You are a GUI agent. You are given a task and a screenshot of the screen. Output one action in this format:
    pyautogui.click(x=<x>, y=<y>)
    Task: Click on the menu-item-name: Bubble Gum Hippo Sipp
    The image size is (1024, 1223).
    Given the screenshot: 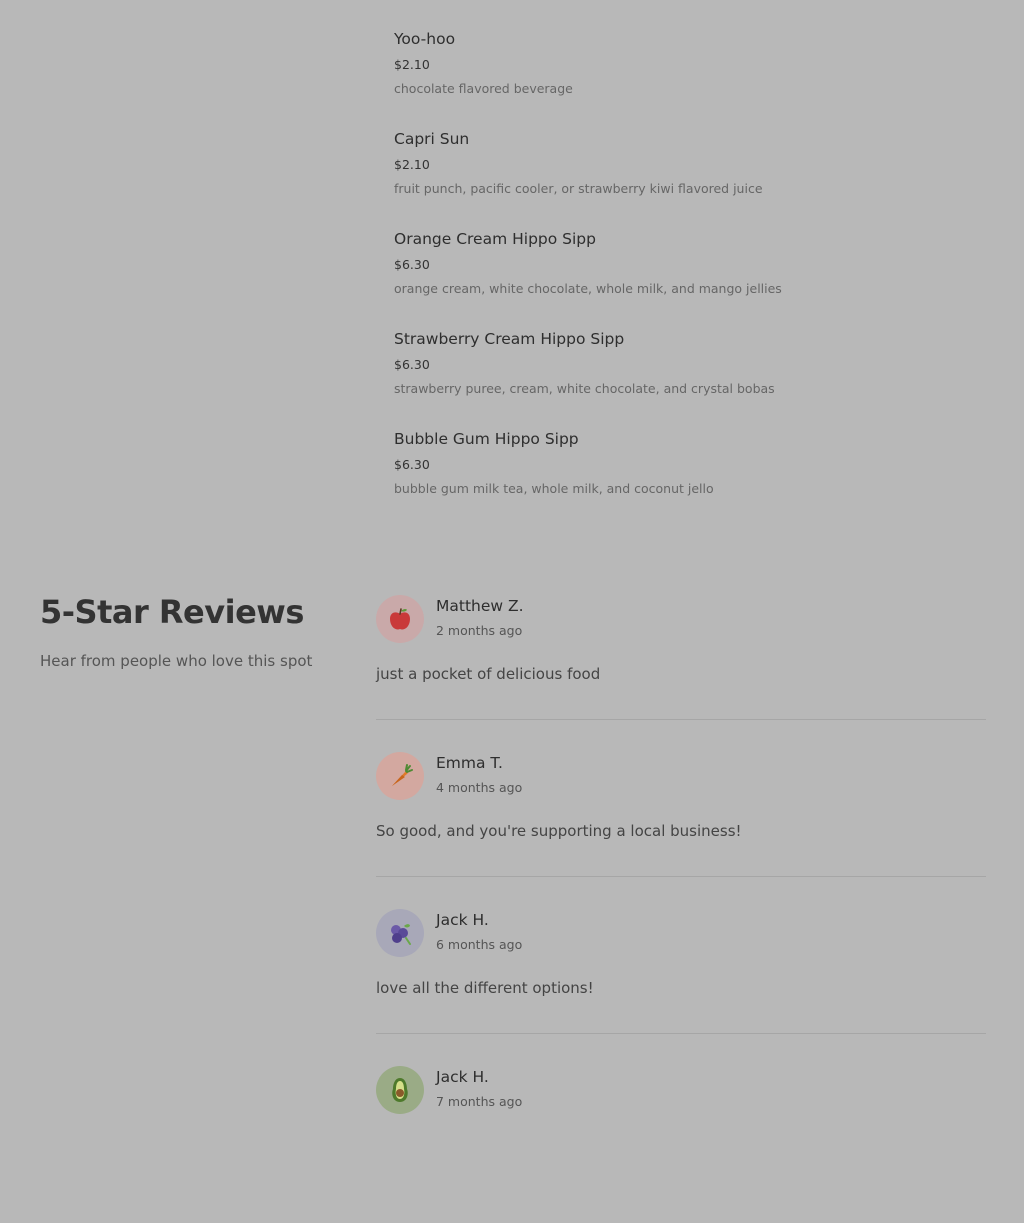 What is the action you would take?
    pyautogui.click(x=486, y=439)
    